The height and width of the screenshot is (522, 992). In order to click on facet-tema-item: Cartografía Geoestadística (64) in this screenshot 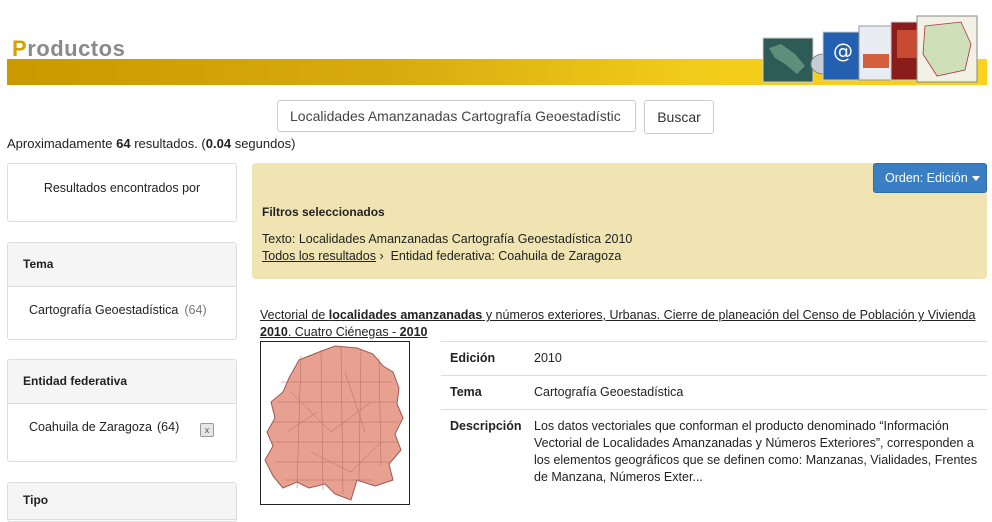, I will do `click(122, 302)`.